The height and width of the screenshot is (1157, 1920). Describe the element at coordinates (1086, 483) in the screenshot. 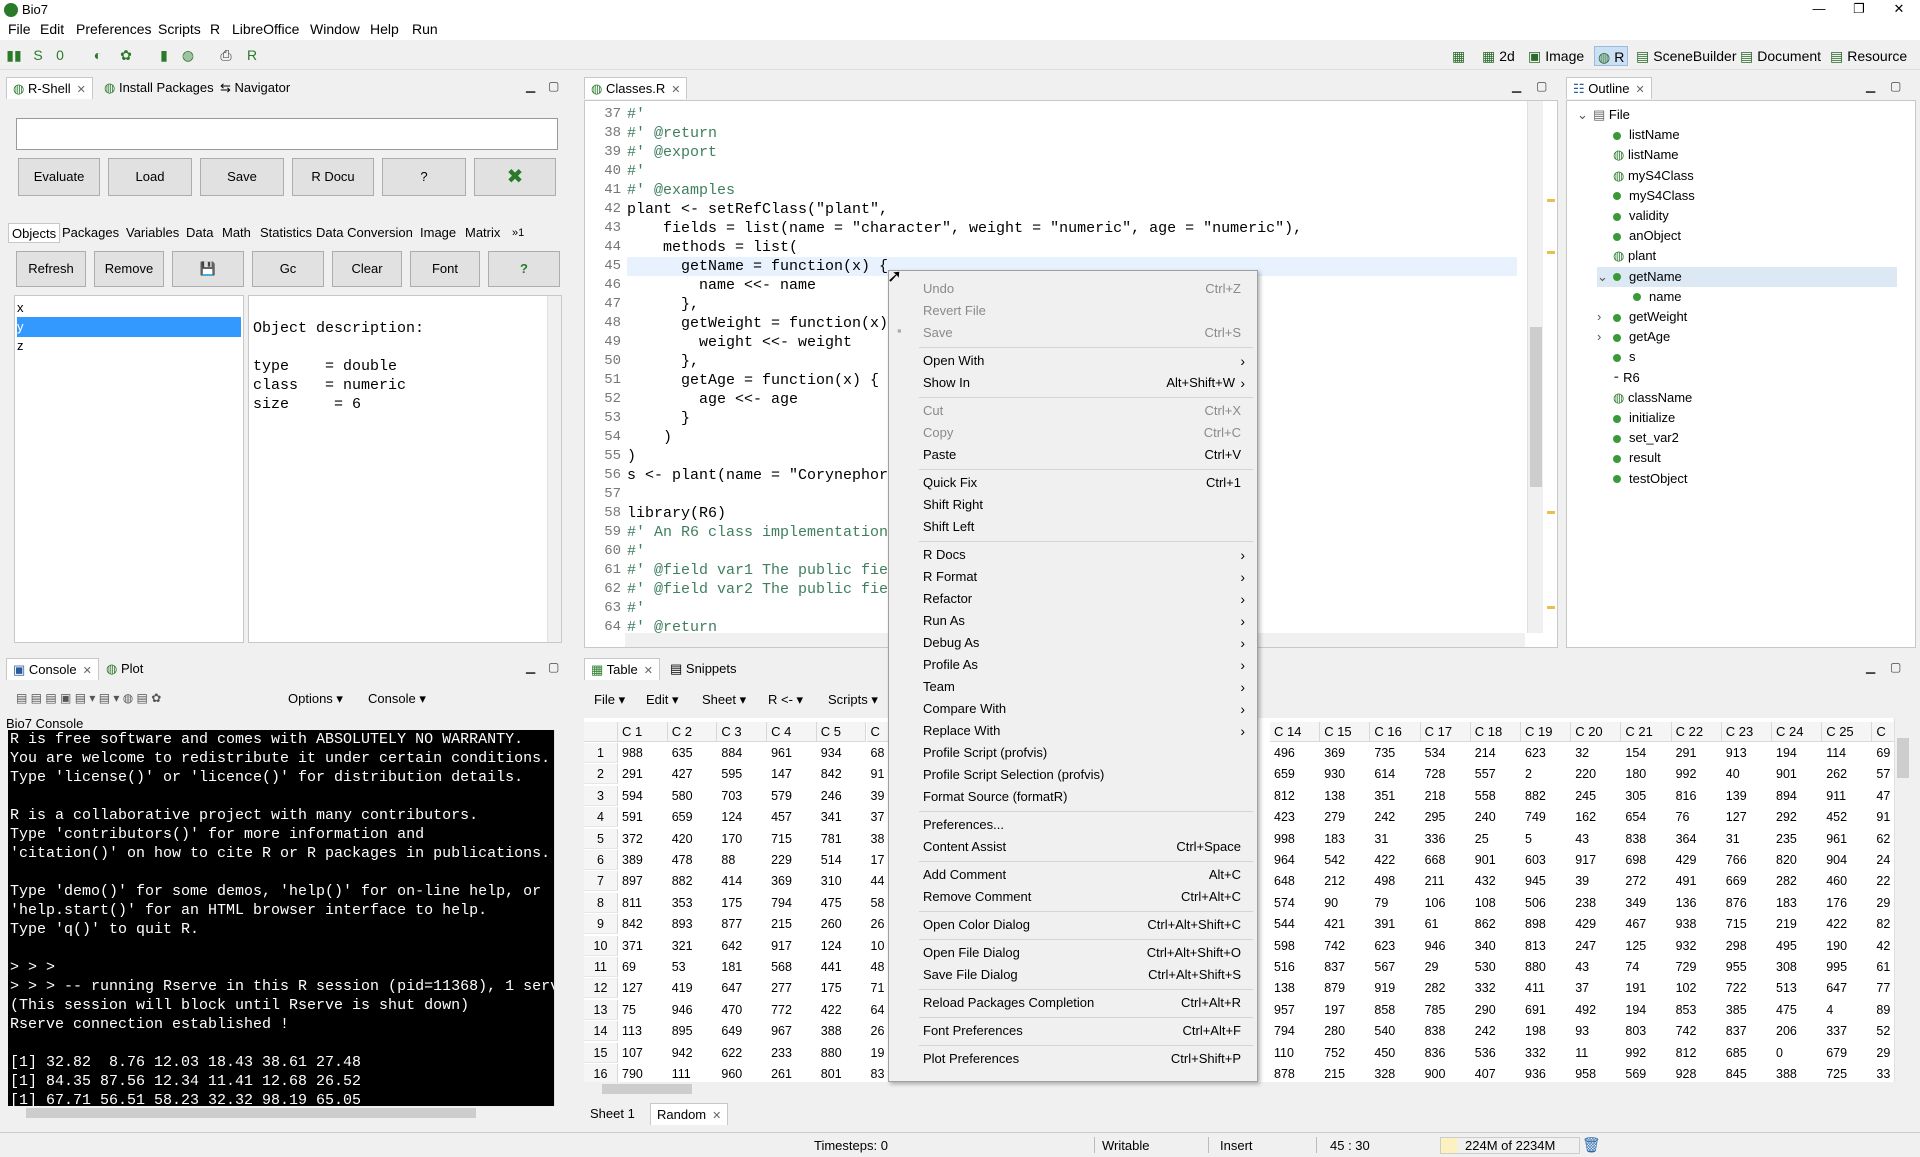

I see `context-menu-item: Quick Fix Ctrl+1` at that location.